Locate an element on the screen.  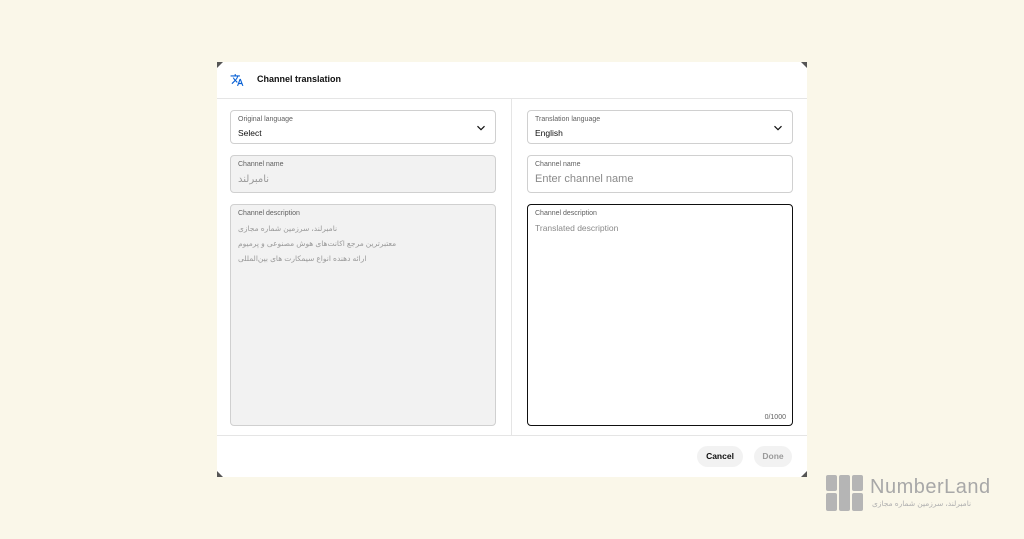
original-channel-name-value: نامبرلند is located at coordinates (254, 179).